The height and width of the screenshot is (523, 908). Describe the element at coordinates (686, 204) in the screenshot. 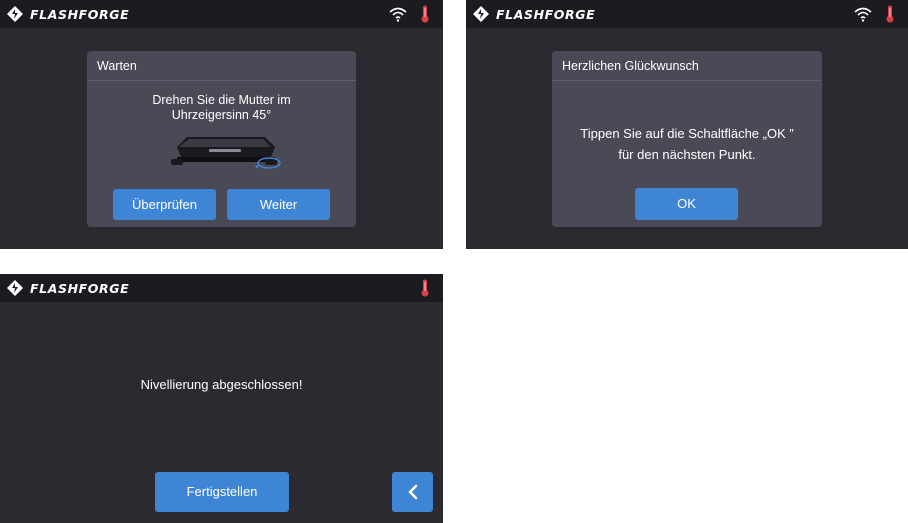

I see `ok-button: OK` at that location.